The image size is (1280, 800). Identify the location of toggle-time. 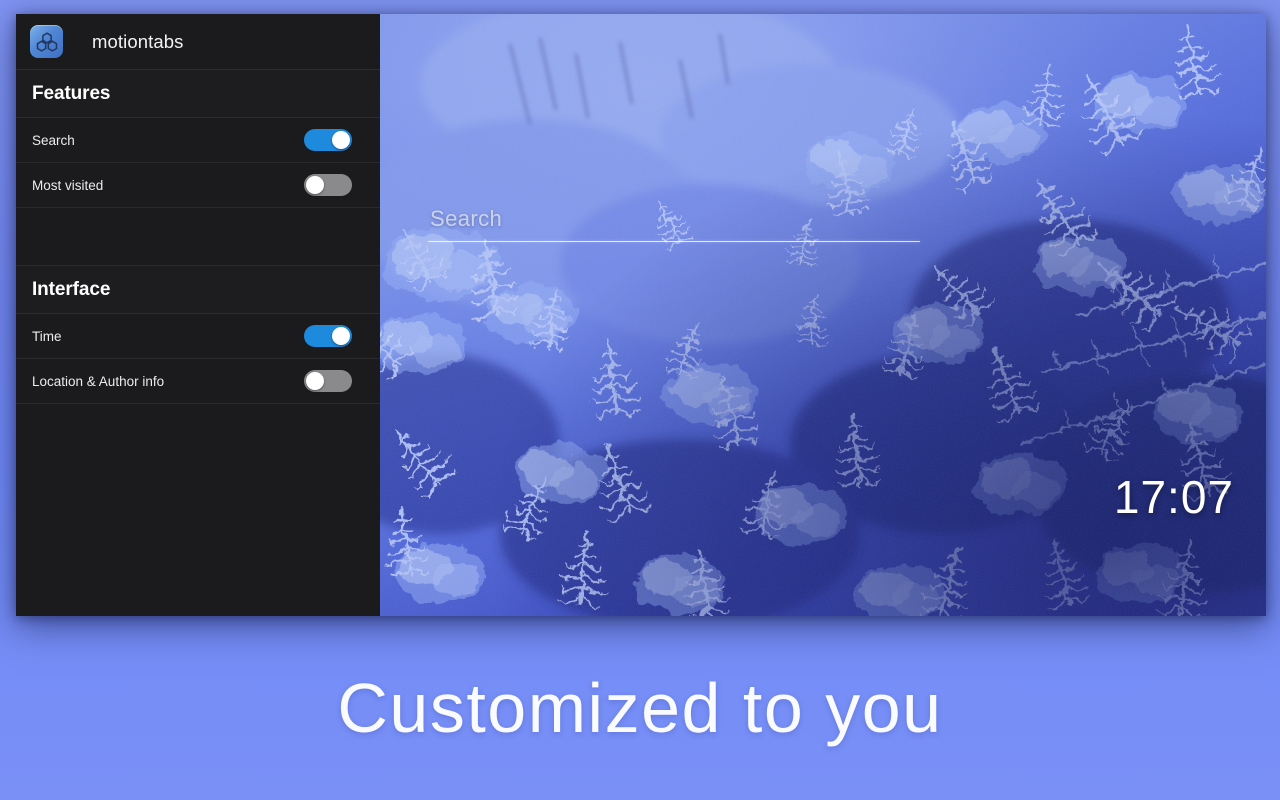
(328, 336).